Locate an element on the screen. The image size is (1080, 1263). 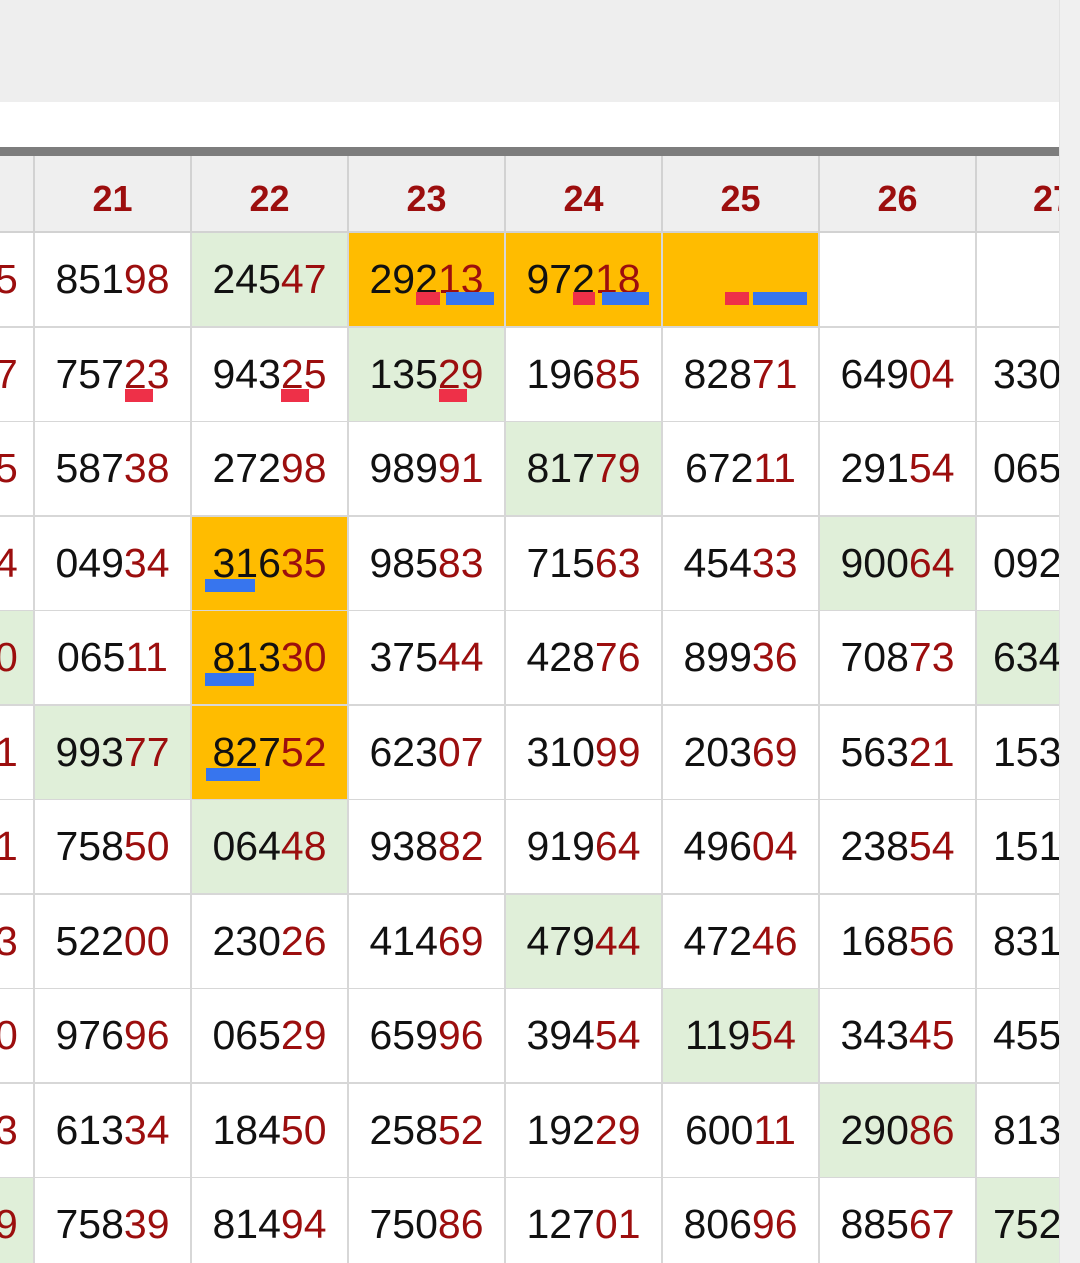
cell-number: 75723 is located at coordinates (112, 374).